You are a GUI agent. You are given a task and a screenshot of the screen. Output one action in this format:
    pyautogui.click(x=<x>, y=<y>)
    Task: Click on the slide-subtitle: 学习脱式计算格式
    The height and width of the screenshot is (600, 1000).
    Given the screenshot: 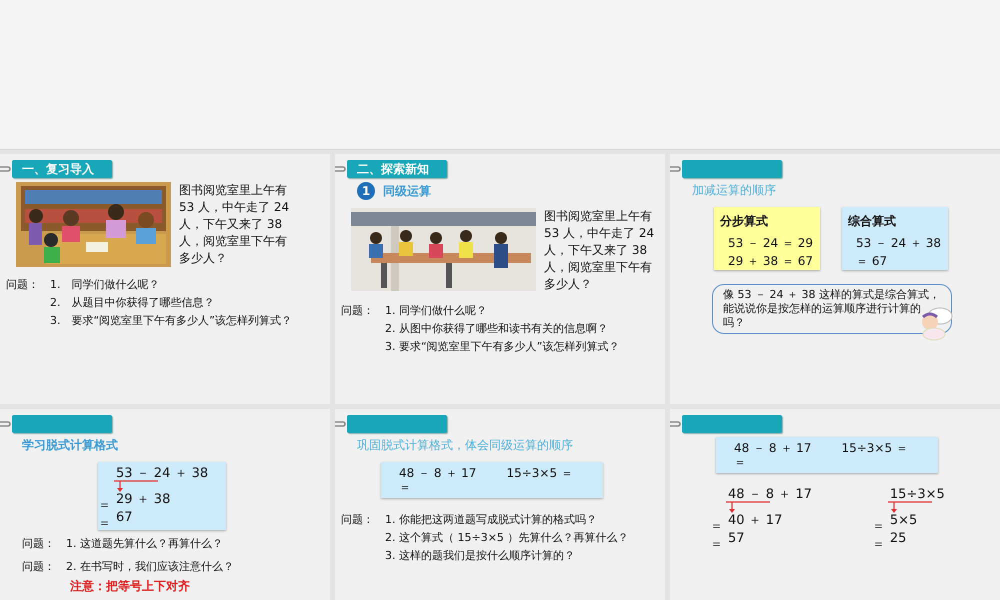 What is the action you would take?
    pyautogui.click(x=70, y=445)
    